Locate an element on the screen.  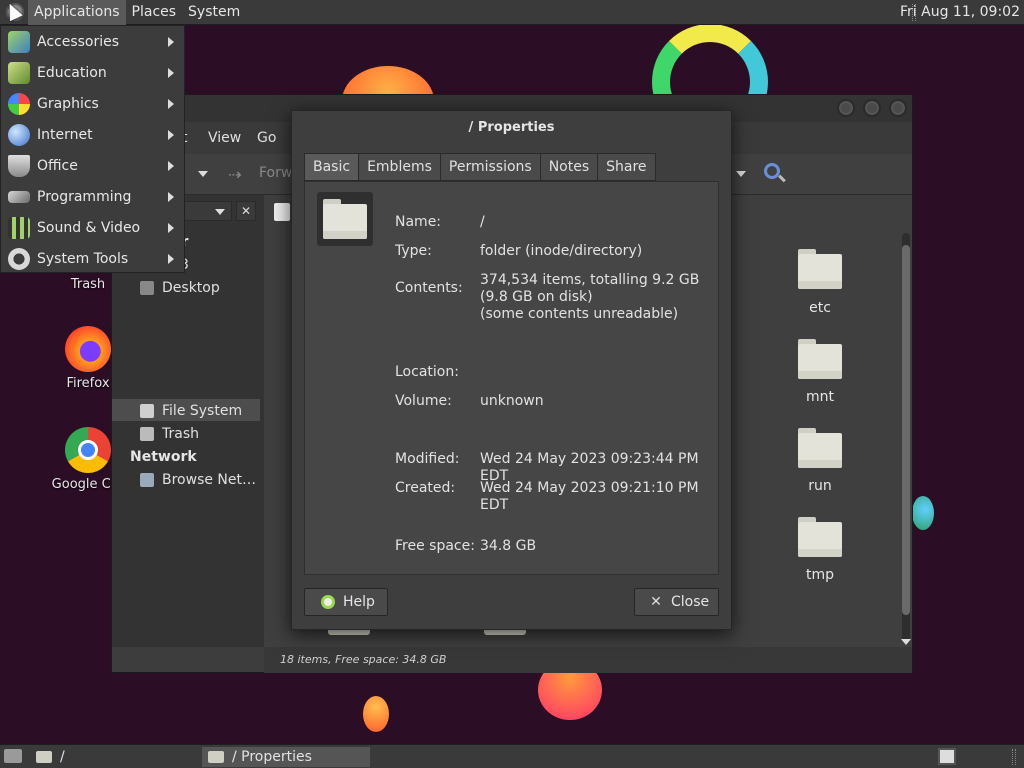
chrome-icon is located at coordinates (88, 450).